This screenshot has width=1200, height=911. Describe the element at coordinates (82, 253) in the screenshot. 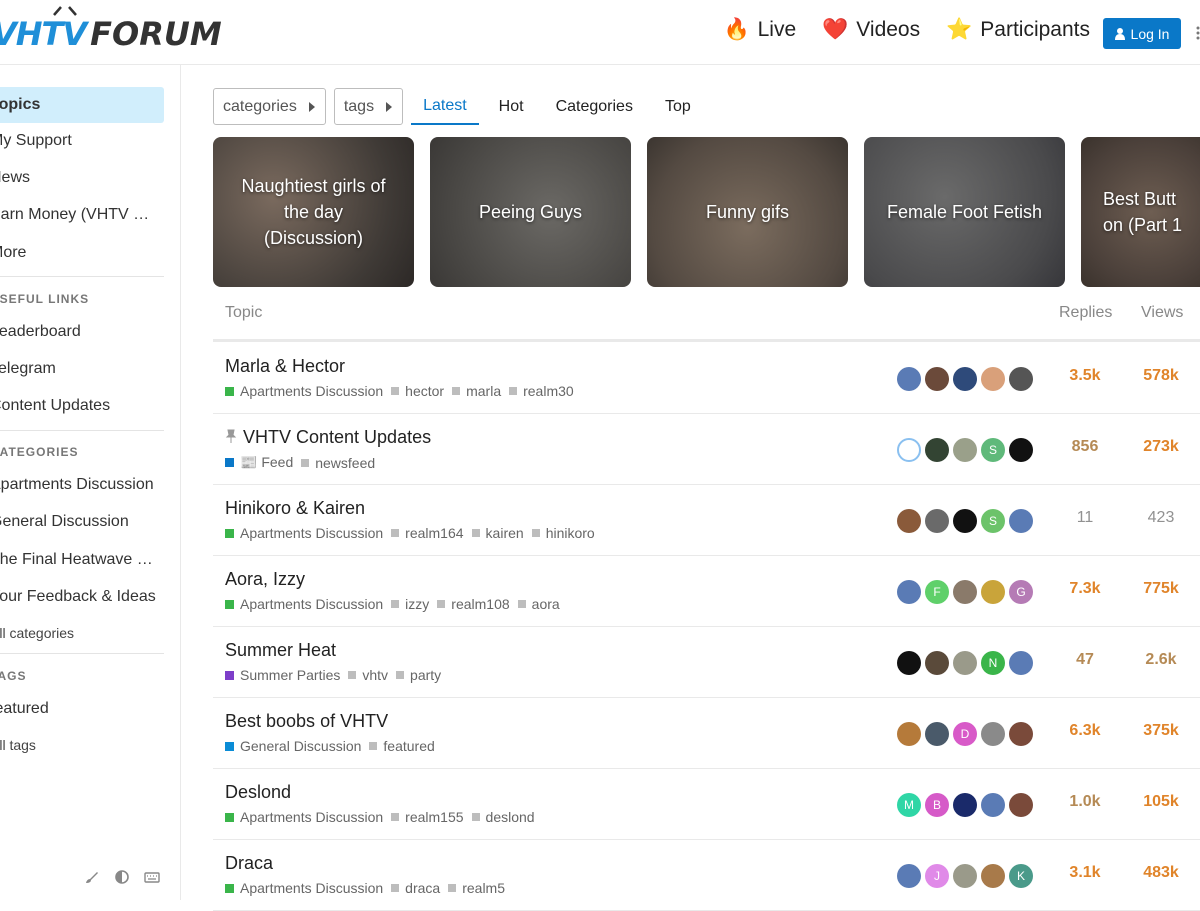

I see `sidebar-item-more: More` at that location.